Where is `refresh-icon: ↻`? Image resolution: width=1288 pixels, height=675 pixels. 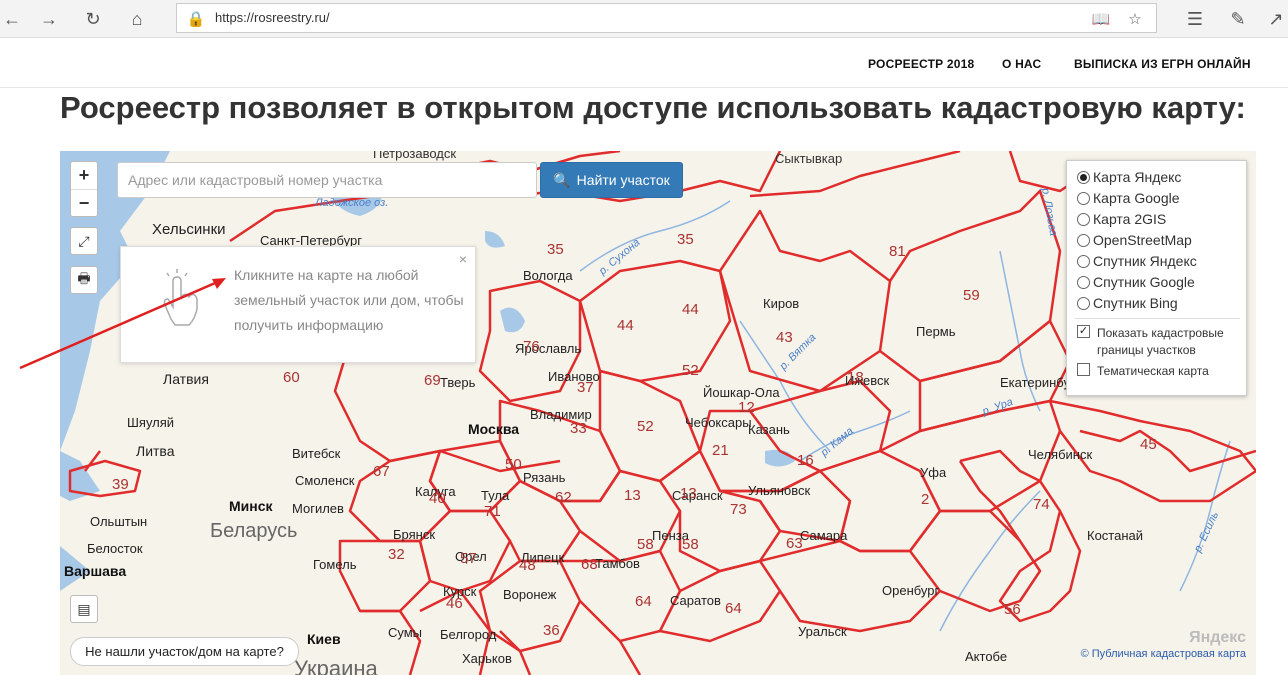
refresh-icon: ↻ is located at coordinates (93, 19).